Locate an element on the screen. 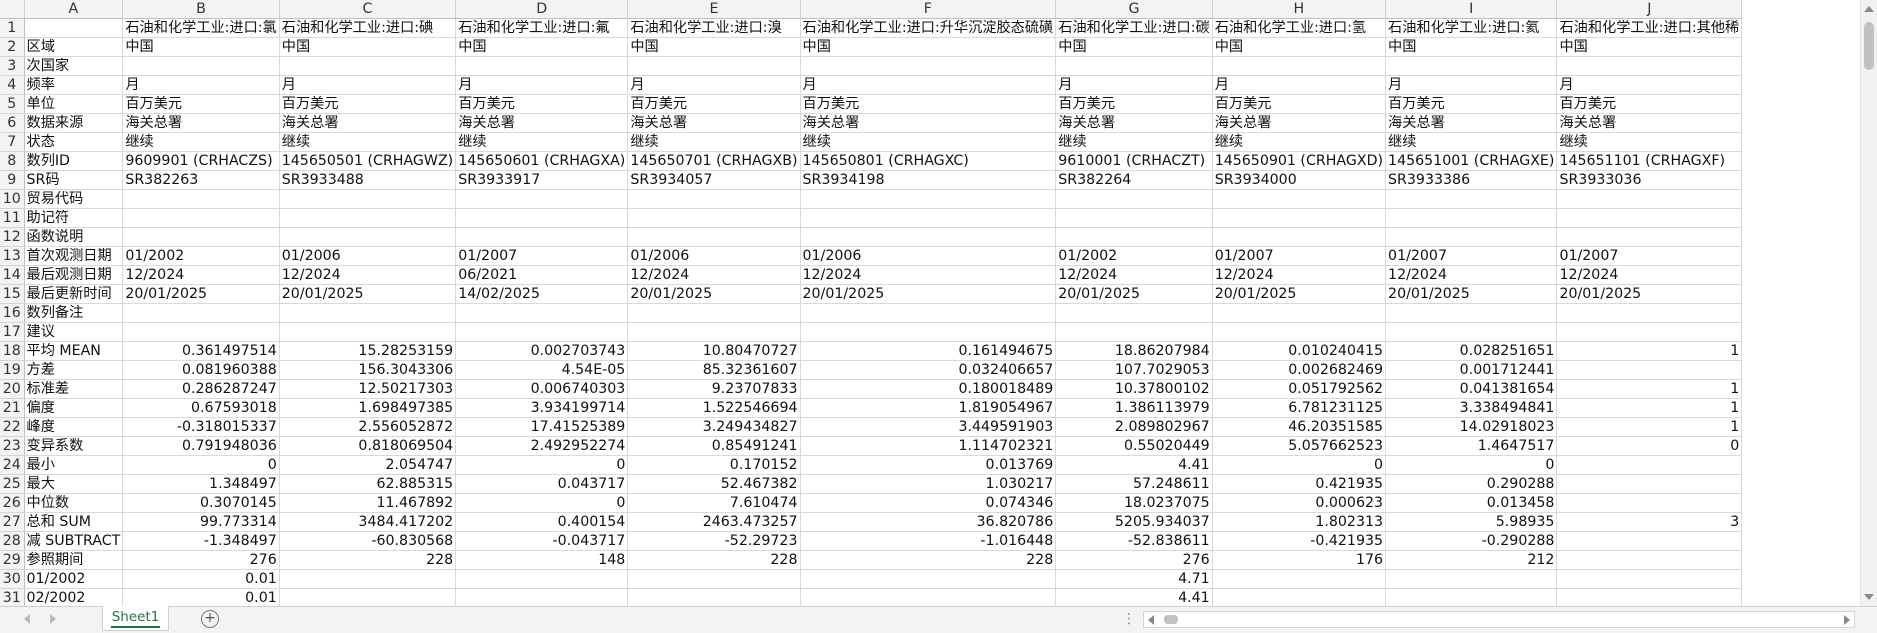 This screenshot has width=1877, height=633. table-cell: 1 is located at coordinates (1649, 427).